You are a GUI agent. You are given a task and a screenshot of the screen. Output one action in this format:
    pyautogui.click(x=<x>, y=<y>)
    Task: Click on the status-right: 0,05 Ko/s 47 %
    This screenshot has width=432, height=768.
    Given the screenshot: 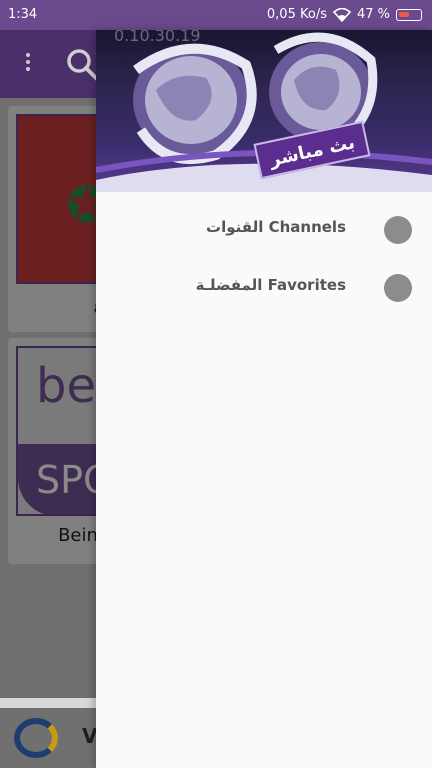 What is the action you would take?
    pyautogui.click(x=344, y=14)
    